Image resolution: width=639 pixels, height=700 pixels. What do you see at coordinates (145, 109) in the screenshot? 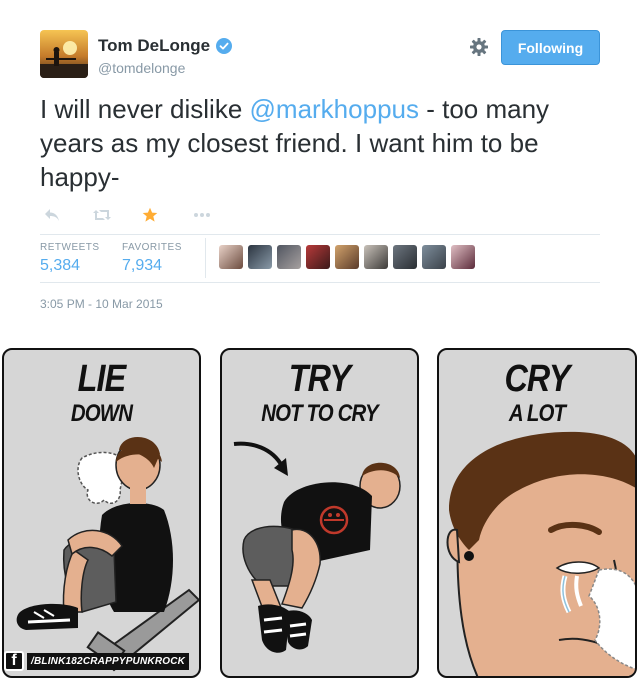
I see `tweet-text-before: I will never dislike` at bounding box center [145, 109].